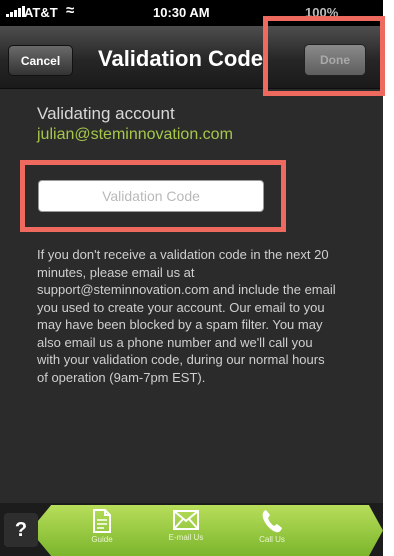 The height and width of the screenshot is (556, 394). I want to click on signal-strength-icon, so click(15, 11).